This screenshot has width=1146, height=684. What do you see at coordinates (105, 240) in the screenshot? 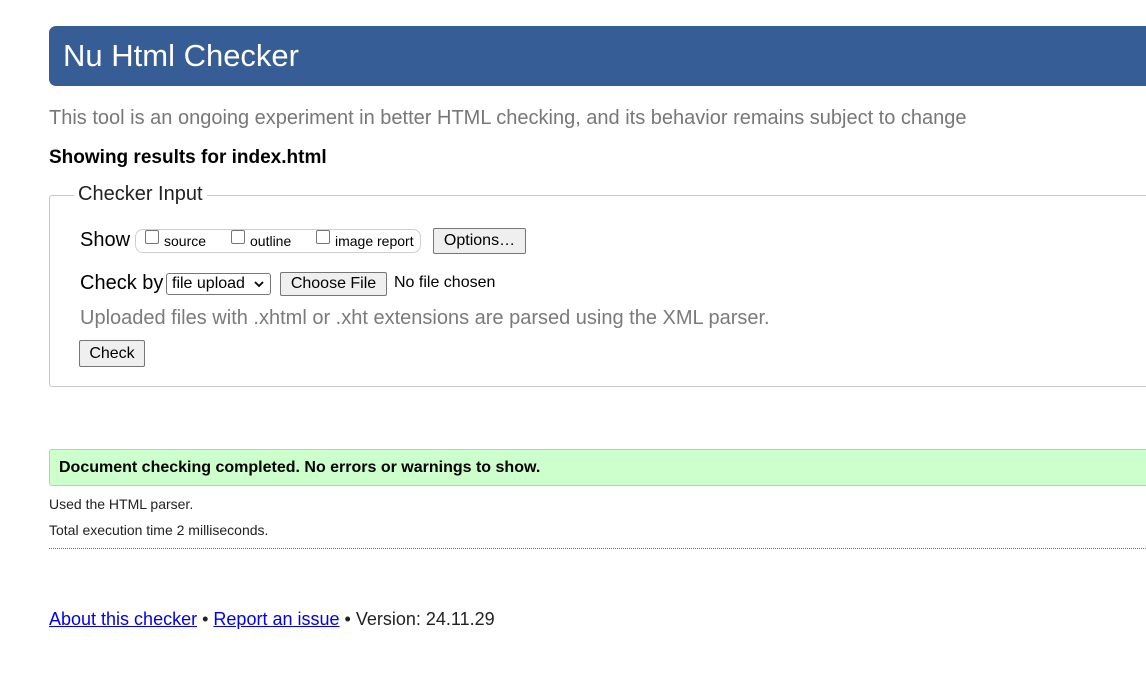
I see `show-label: Show` at bounding box center [105, 240].